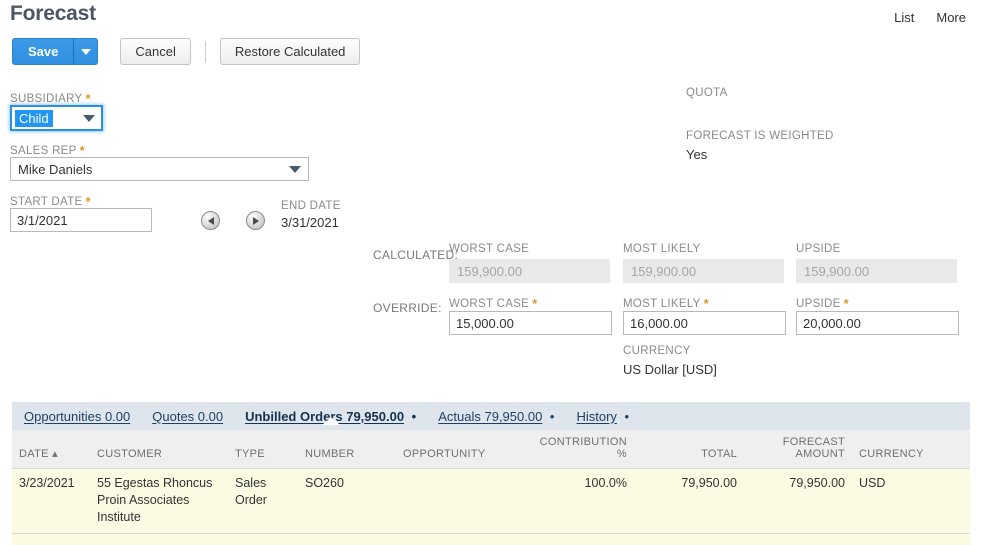 The height and width of the screenshot is (545, 984). What do you see at coordinates (460, 449) in the screenshot?
I see `col-opportunity: OPPORTUNITY` at bounding box center [460, 449].